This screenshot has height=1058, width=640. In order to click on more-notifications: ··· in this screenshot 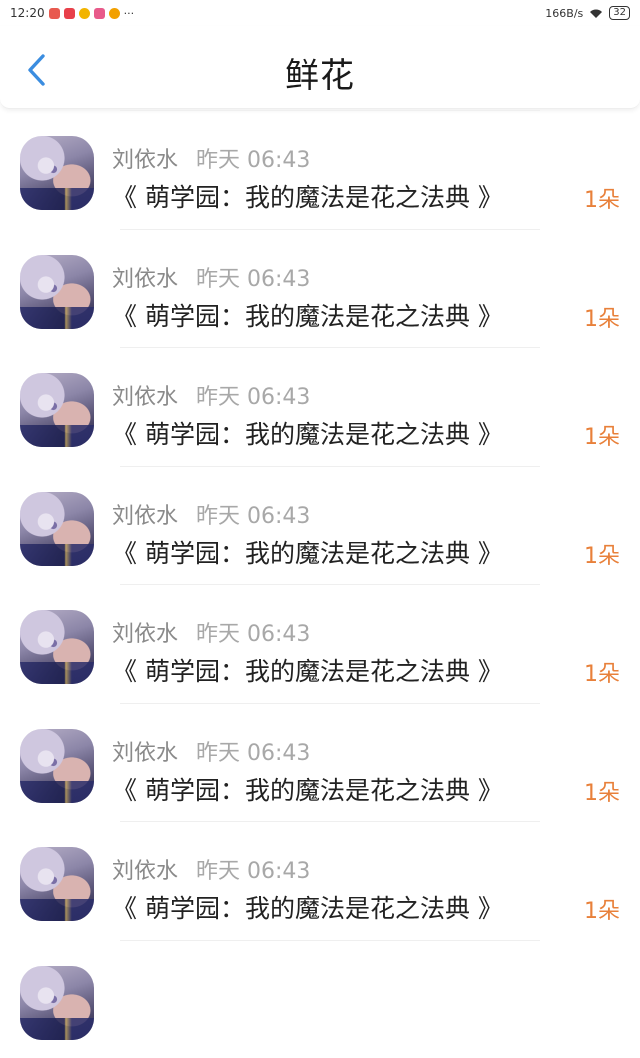, I will do `click(129, 13)`.